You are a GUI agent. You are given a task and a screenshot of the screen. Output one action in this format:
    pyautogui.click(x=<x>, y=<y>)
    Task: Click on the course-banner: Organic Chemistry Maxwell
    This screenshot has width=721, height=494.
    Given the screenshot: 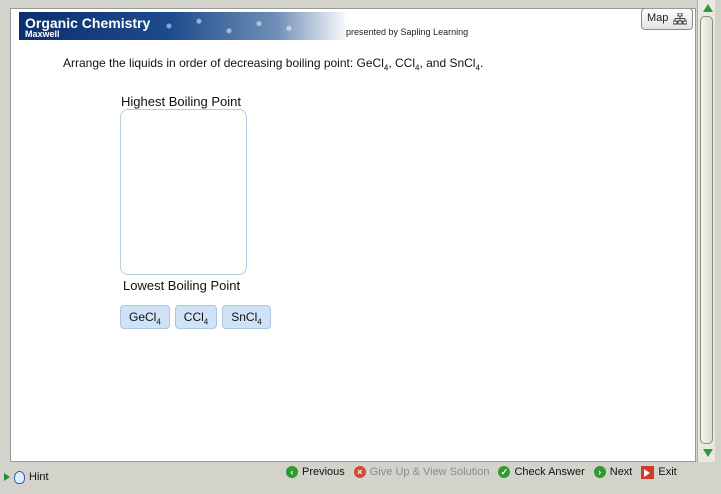 What is the action you would take?
    pyautogui.click(x=184, y=26)
    